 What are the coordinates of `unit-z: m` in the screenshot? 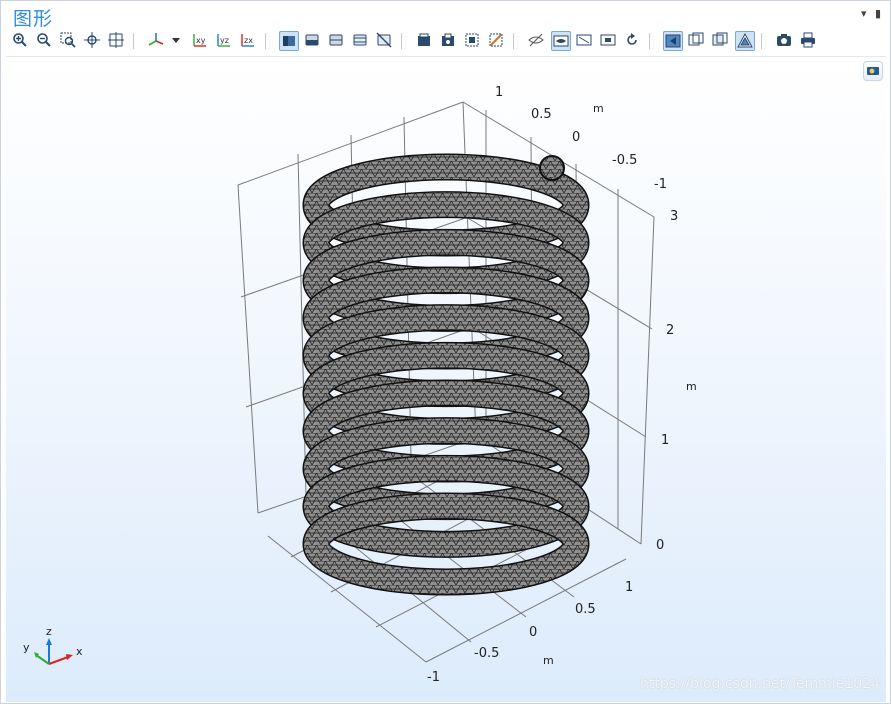 It's located at (691, 386).